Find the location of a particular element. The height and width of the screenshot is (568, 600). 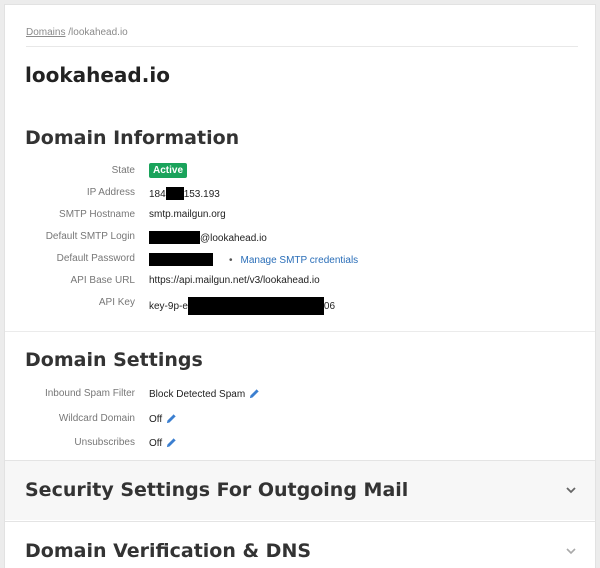

ip-address-row: IP Address 184 153.193 is located at coordinates (300, 193).